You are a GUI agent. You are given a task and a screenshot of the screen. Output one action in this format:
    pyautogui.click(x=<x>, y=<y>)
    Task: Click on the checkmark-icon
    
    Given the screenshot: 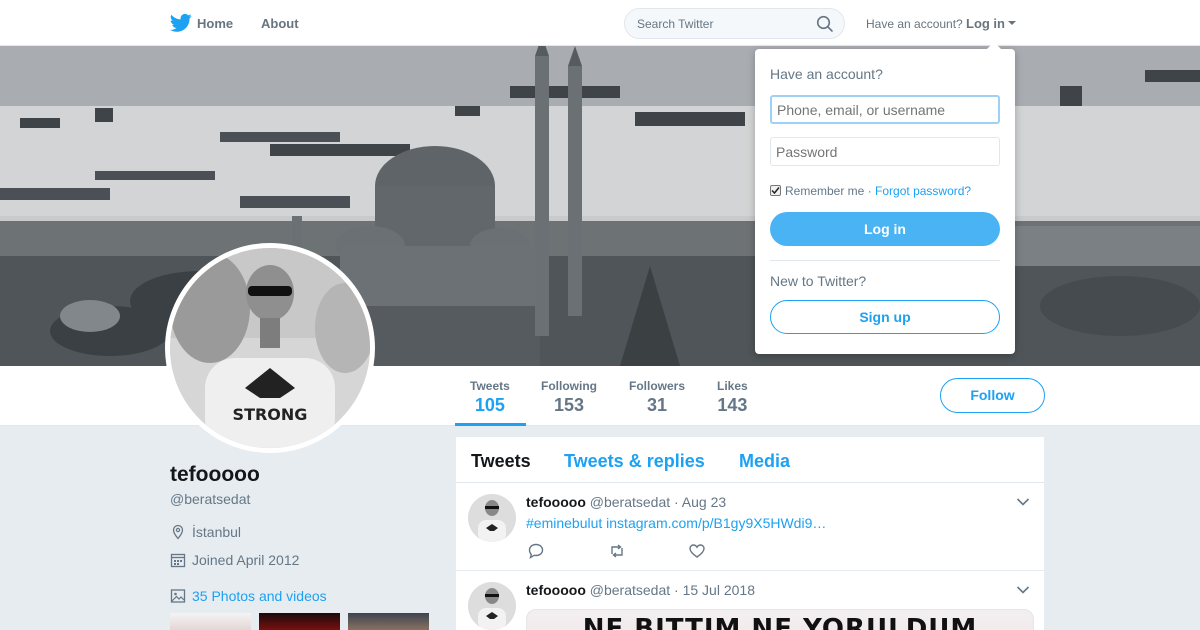 What is the action you would take?
    pyautogui.click(x=775, y=191)
    